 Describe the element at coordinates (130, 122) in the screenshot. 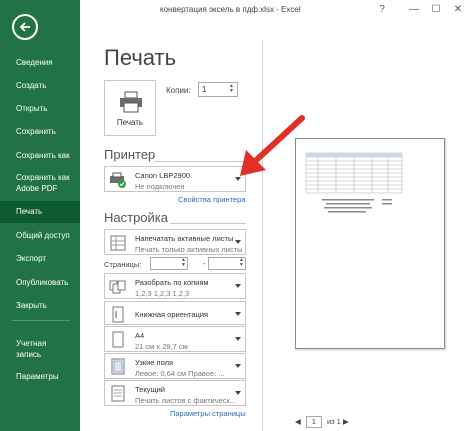

I see `print-button-label: Печать` at that location.